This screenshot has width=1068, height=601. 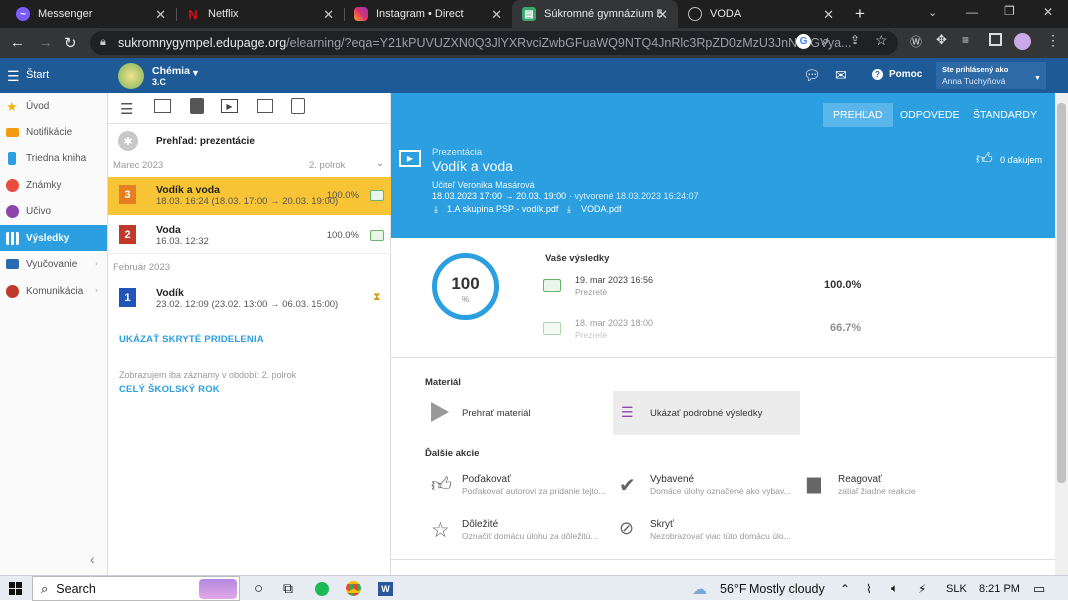 What do you see at coordinates (846, 328) in the screenshot?
I see `result-percent: 66.7%` at bounding box center [846, 328].